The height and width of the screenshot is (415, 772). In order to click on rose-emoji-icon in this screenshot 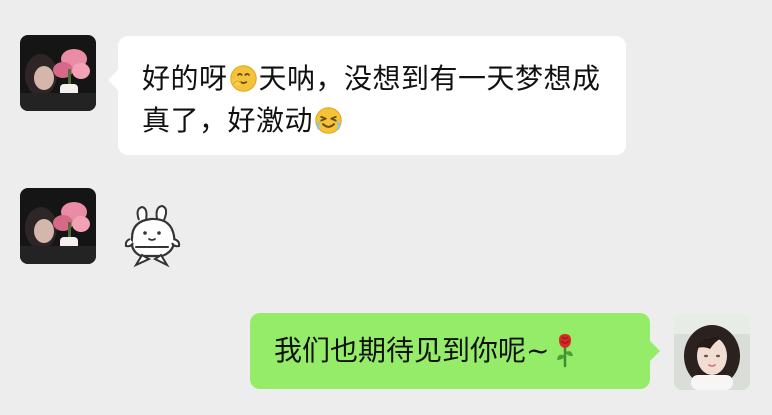, I will do `click(565, 350)`.